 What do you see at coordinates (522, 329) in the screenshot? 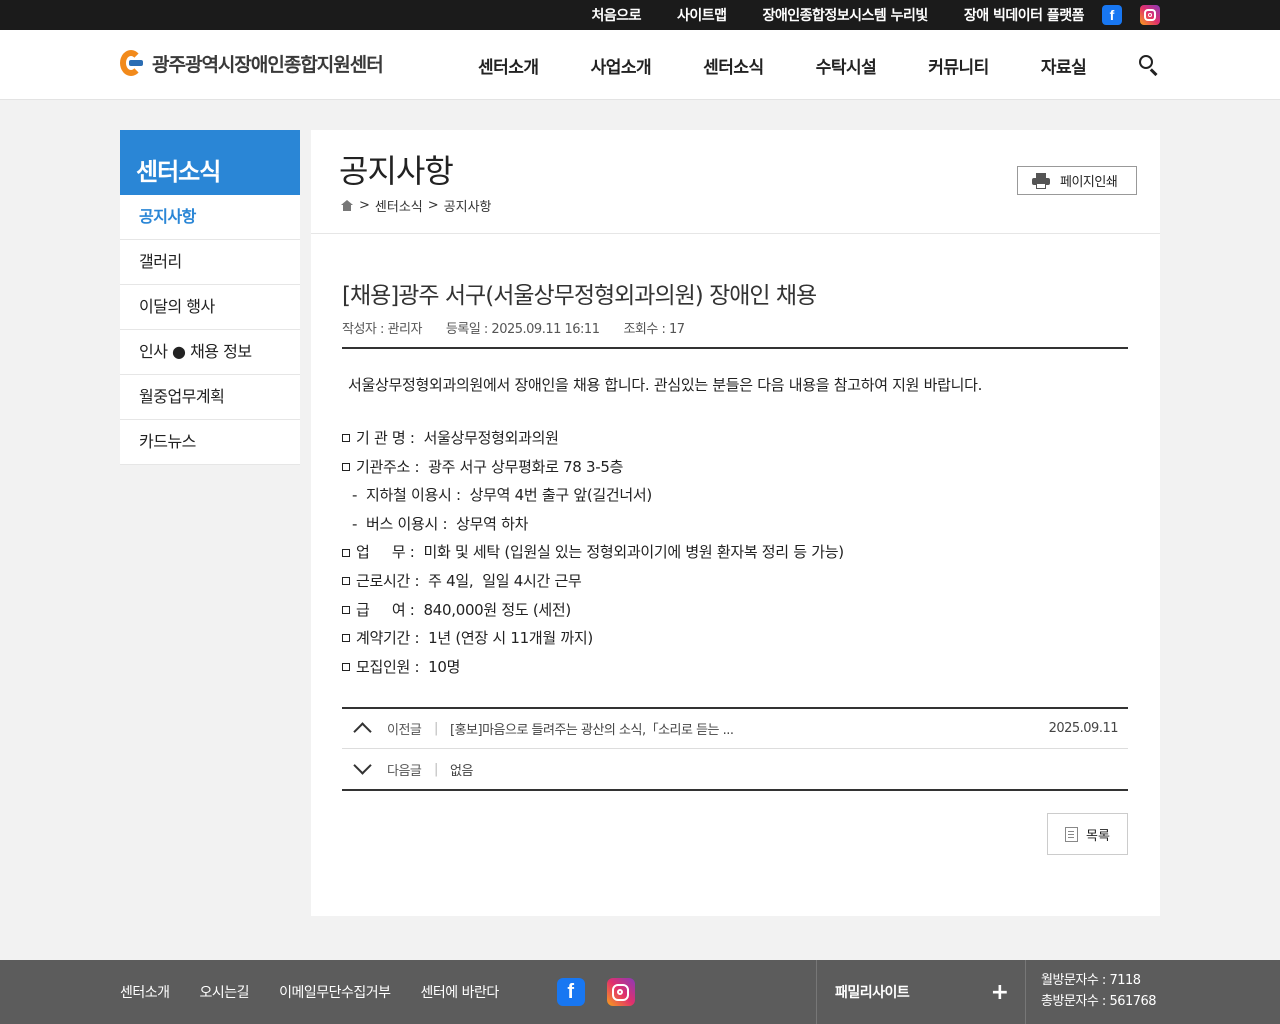
I see `post-date: 등록일 : 2025.09.11 16:11` at bounding box center [522, 329].